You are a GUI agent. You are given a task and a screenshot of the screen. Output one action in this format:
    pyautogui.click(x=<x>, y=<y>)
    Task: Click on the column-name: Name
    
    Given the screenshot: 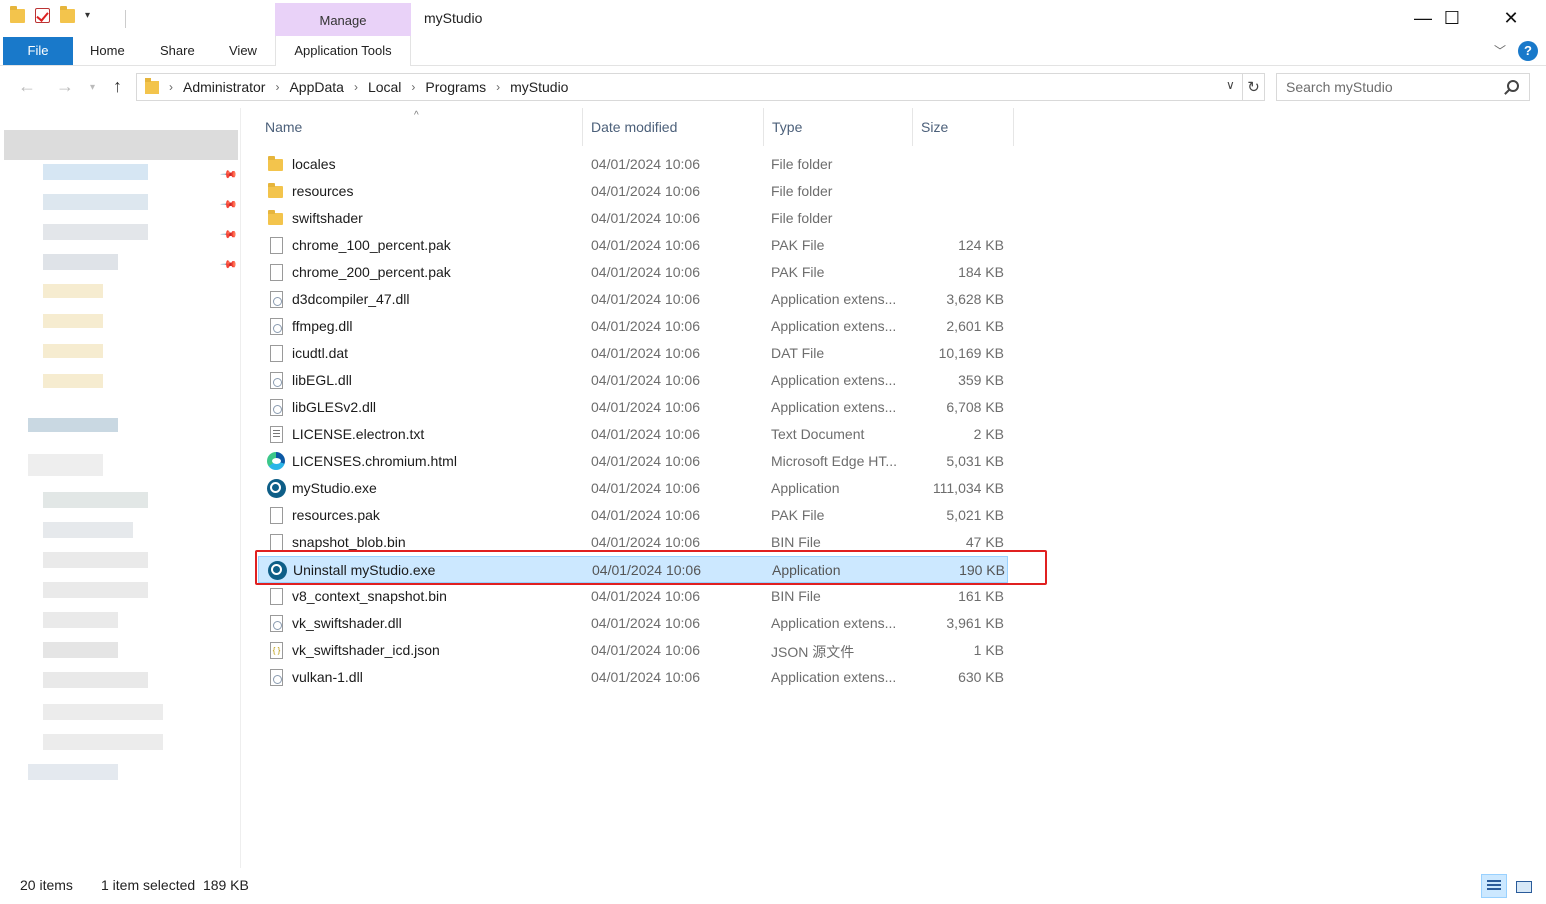 What is the action you would take?
    pyautogui.click(x=419, y=127)
    